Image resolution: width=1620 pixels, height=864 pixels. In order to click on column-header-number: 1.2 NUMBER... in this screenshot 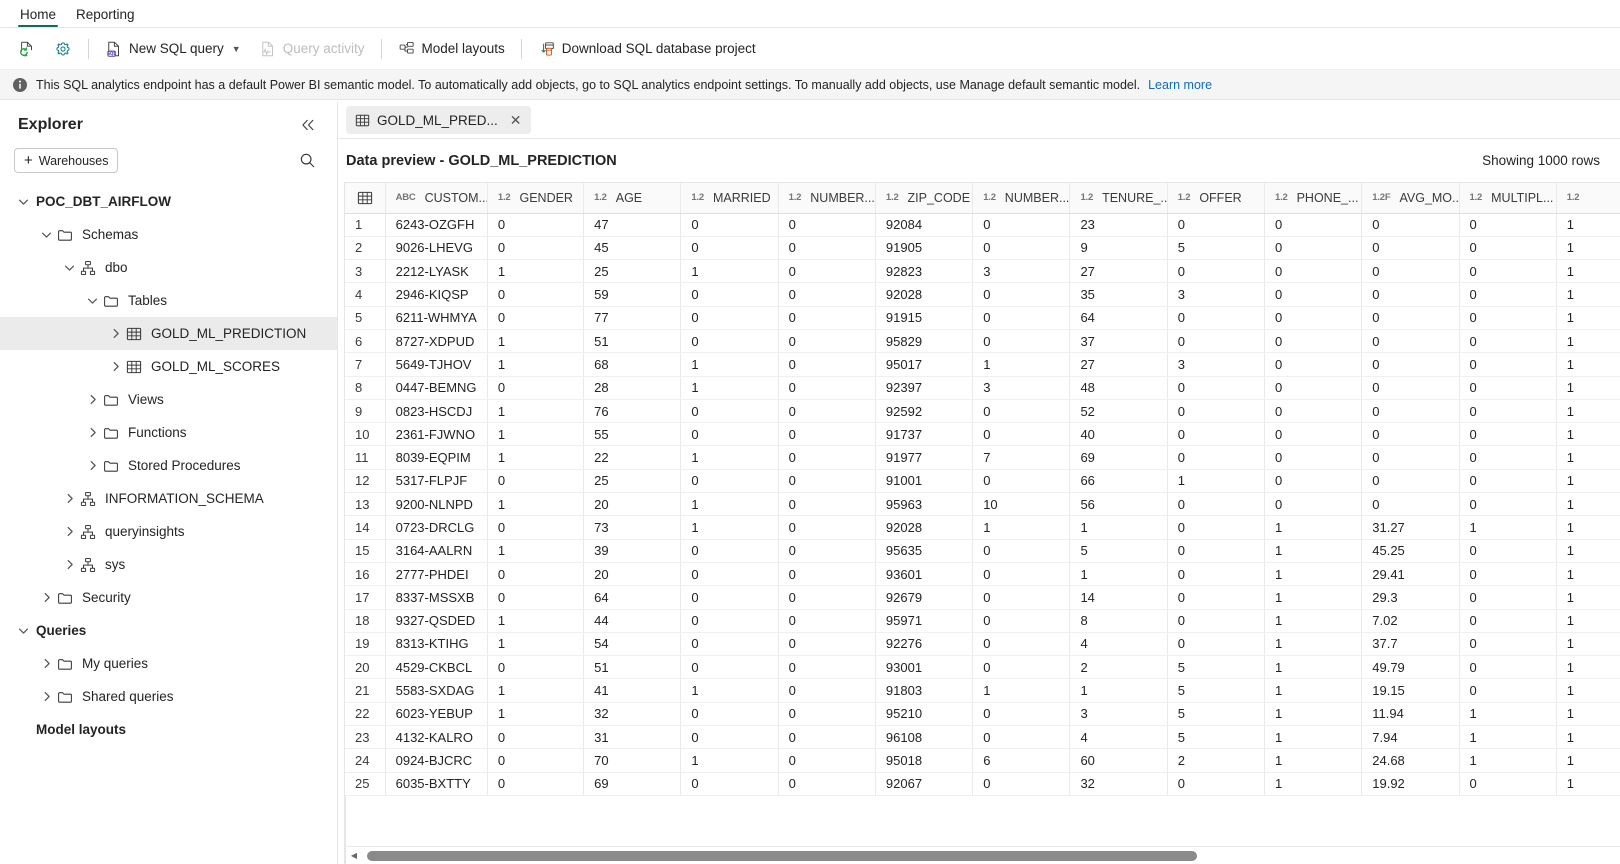, I will do `click(1021, 198)`.